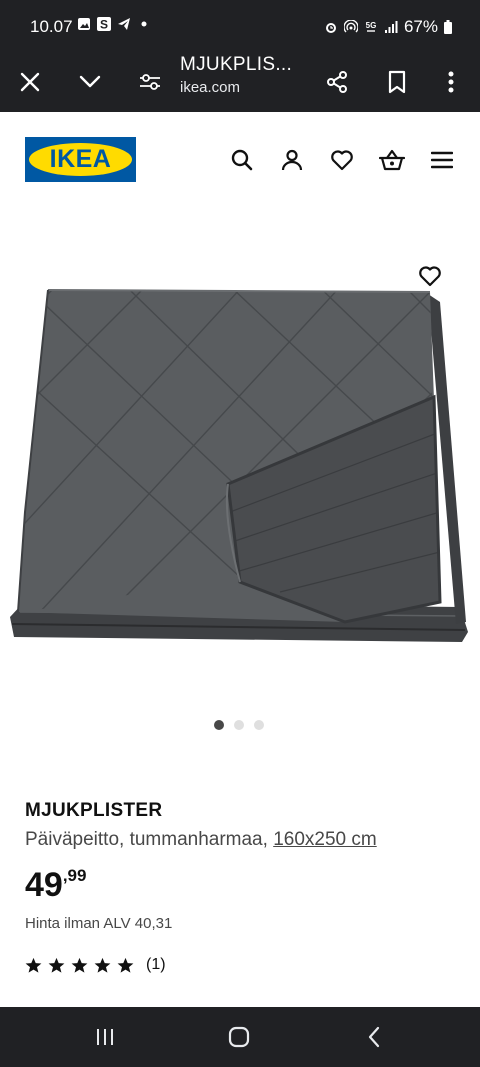 Image resolution: width=480 pixels, height=1067 pixels. What do you see at coordinates (391, 27) in the screenshot?
I see `signal-icon` at bounding box center [391, 27].